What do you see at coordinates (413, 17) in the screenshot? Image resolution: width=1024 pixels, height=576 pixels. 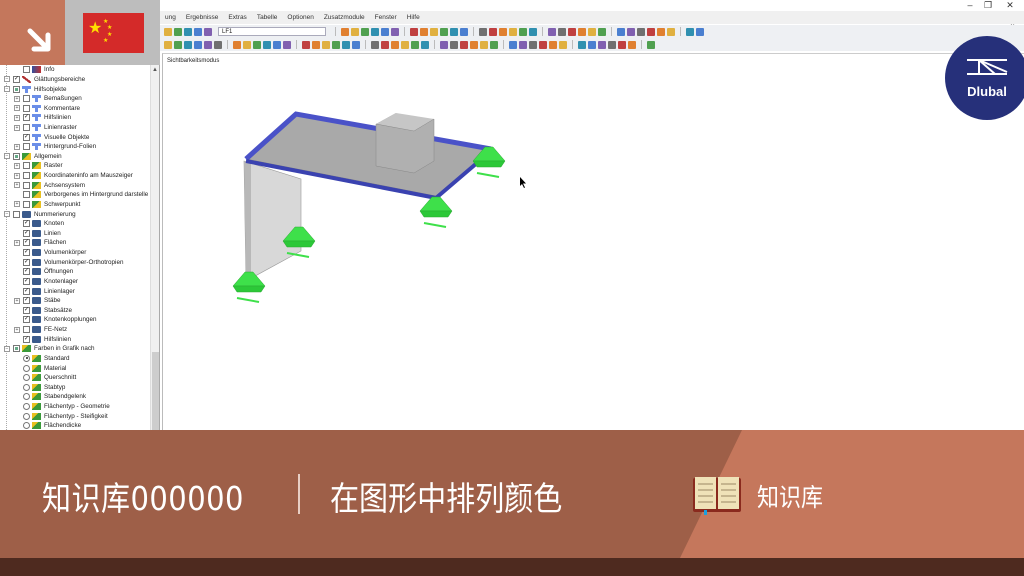 I see `menu-item: Hilfe` at bounding box center [413, 17].